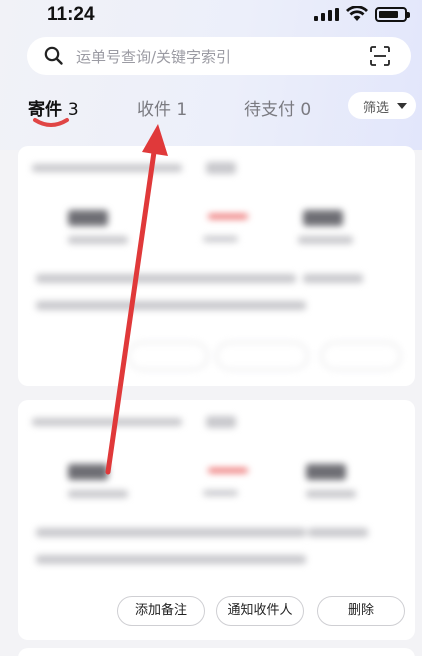 The image size is (422, 656). Describe the element at coordinates (53, 55) in the screenshot. I see `search-icon` at that location.